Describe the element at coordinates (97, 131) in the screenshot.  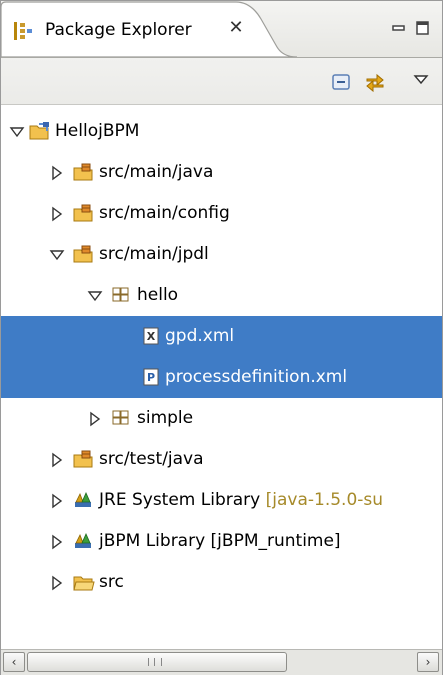
I see `tree-item-label: HellojBPM` at that location.